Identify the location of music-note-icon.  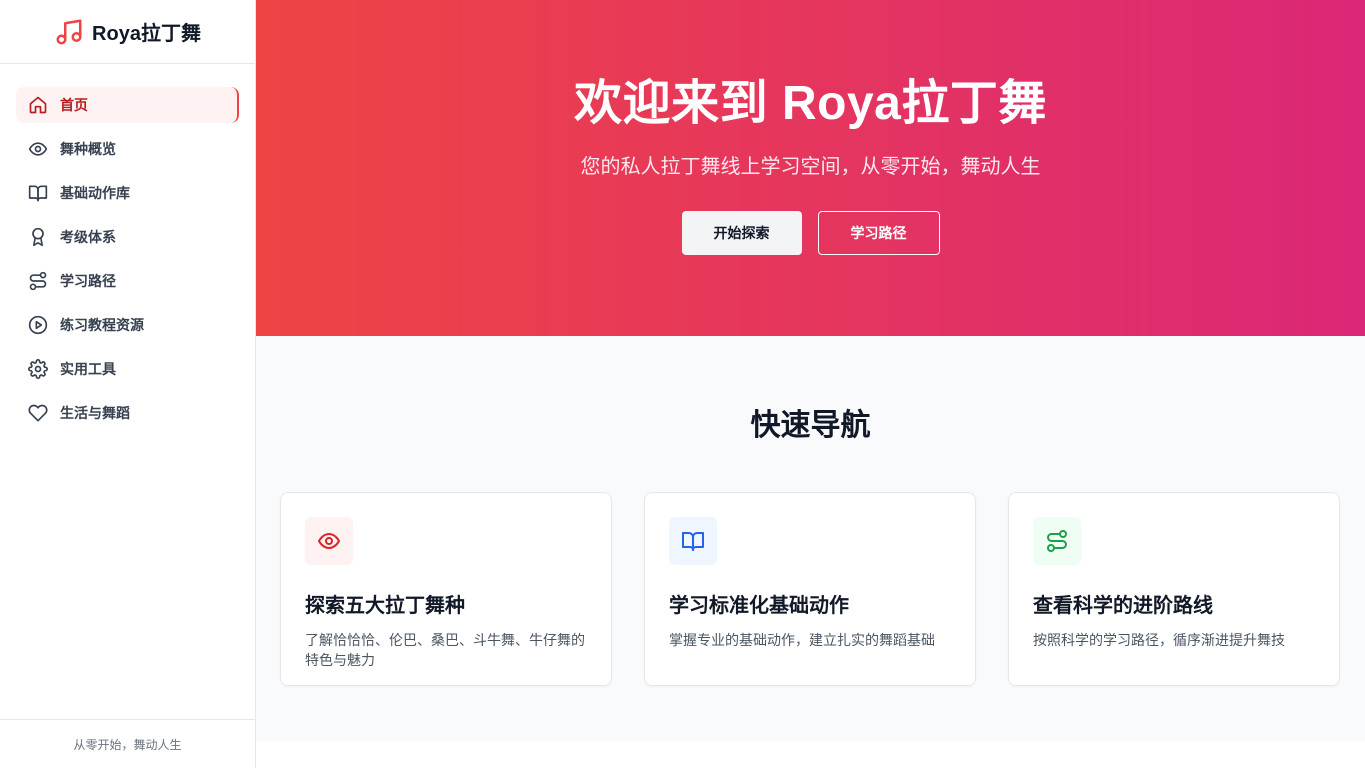
(69, 32).